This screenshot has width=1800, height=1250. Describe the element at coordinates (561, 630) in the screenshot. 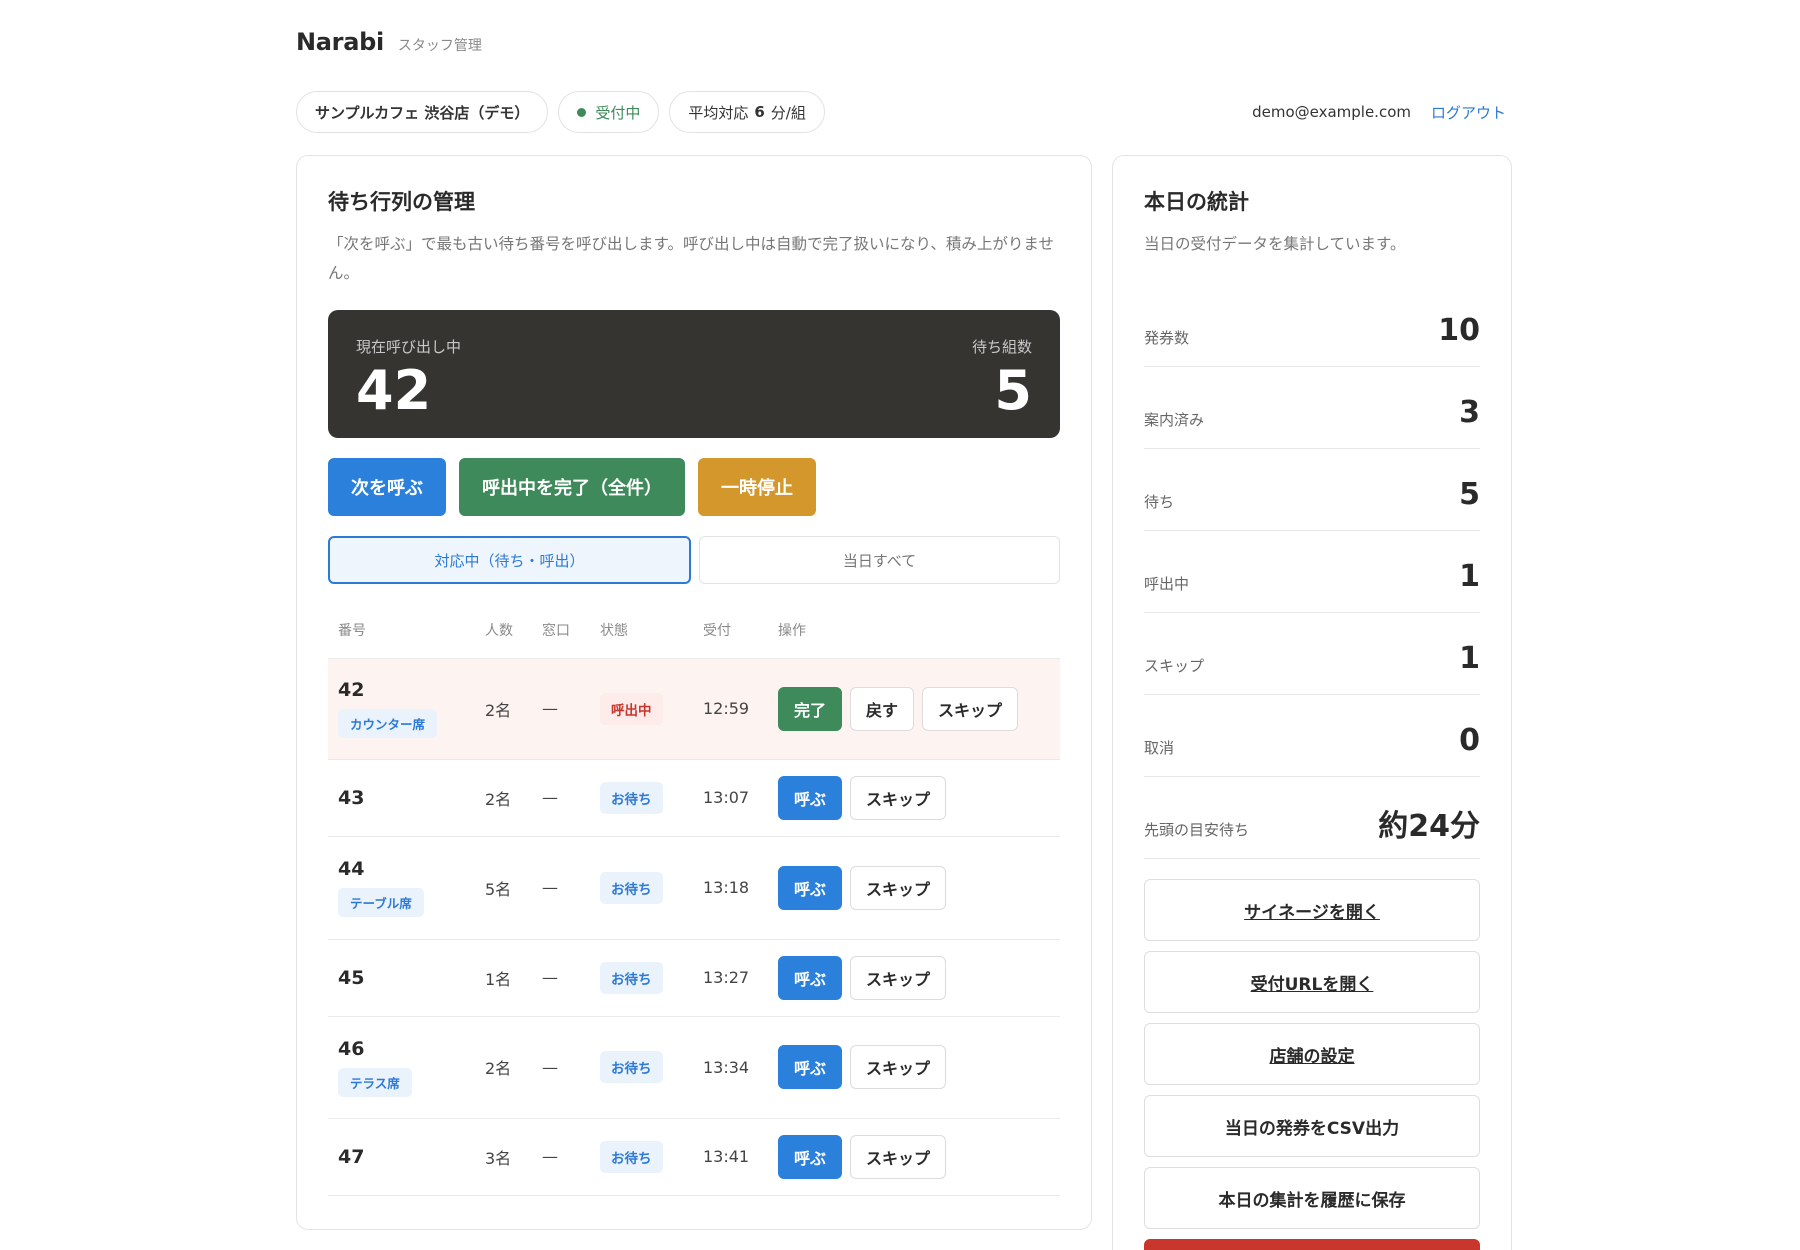

I see `column-header-window: 窓口` at that location.